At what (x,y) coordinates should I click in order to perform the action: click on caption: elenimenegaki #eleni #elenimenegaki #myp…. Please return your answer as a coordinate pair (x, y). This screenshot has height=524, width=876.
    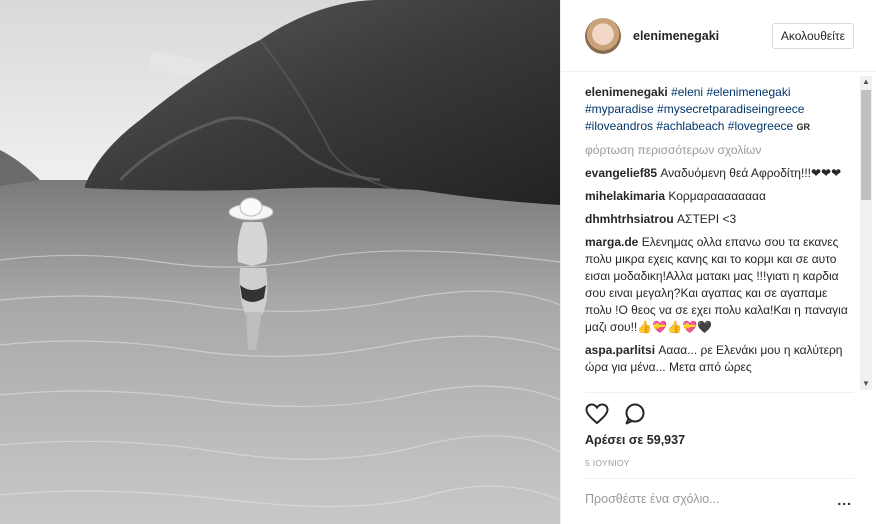
    Looking at the image, I should click on (718, 110).